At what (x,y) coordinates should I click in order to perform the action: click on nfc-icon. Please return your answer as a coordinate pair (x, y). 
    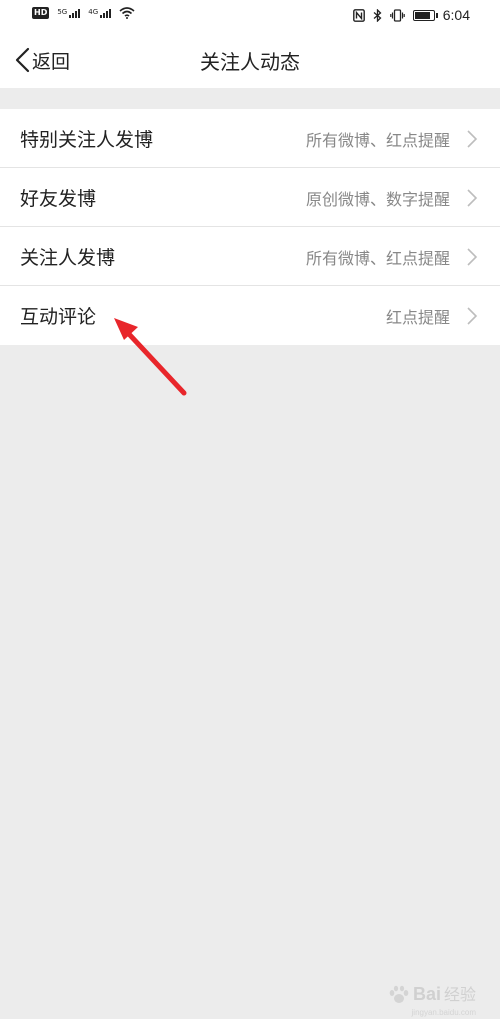
    Looking at the image, I should click on (358, 15).